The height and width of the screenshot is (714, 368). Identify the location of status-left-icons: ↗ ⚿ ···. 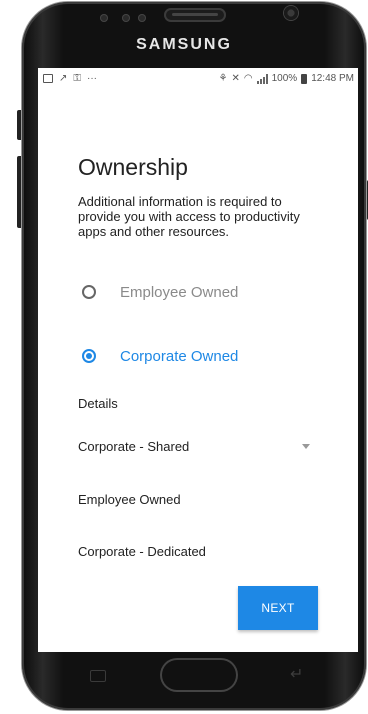
(70, 78).